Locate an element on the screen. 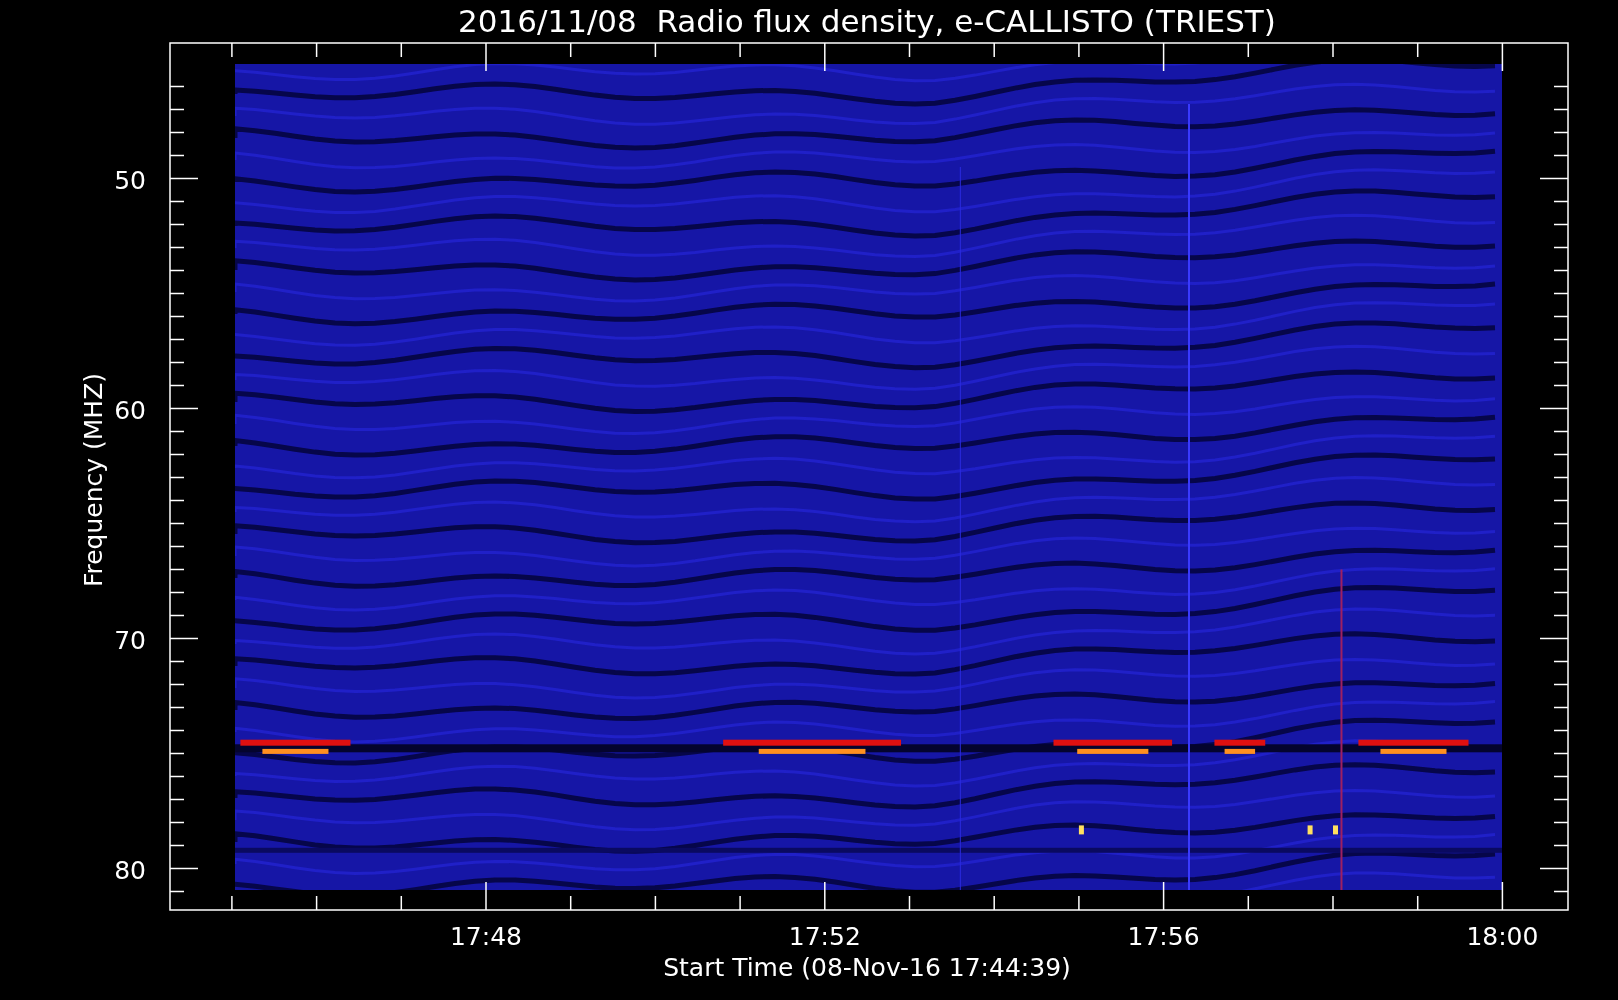  y-tick-label: 70 is located at coordinates (130, 640).